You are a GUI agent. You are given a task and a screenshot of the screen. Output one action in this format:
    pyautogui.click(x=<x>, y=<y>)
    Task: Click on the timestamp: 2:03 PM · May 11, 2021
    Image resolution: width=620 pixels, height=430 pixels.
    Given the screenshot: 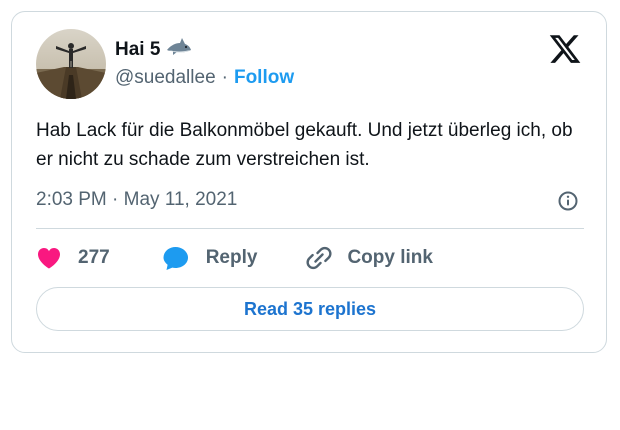 What is the action you would take?
    pyautogui.click(x=136, y=200)
    